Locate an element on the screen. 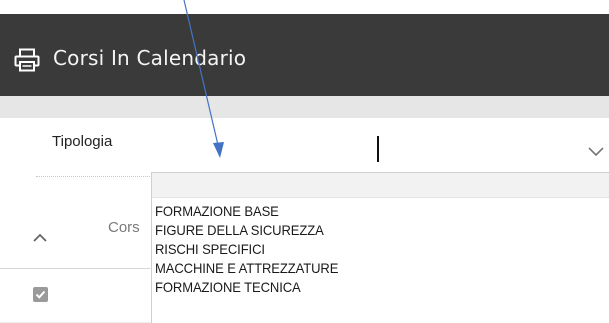 The height and width of the screenshot is (323, 609). page-title: Corsi In Calendario is located at coordinates (150, 58).